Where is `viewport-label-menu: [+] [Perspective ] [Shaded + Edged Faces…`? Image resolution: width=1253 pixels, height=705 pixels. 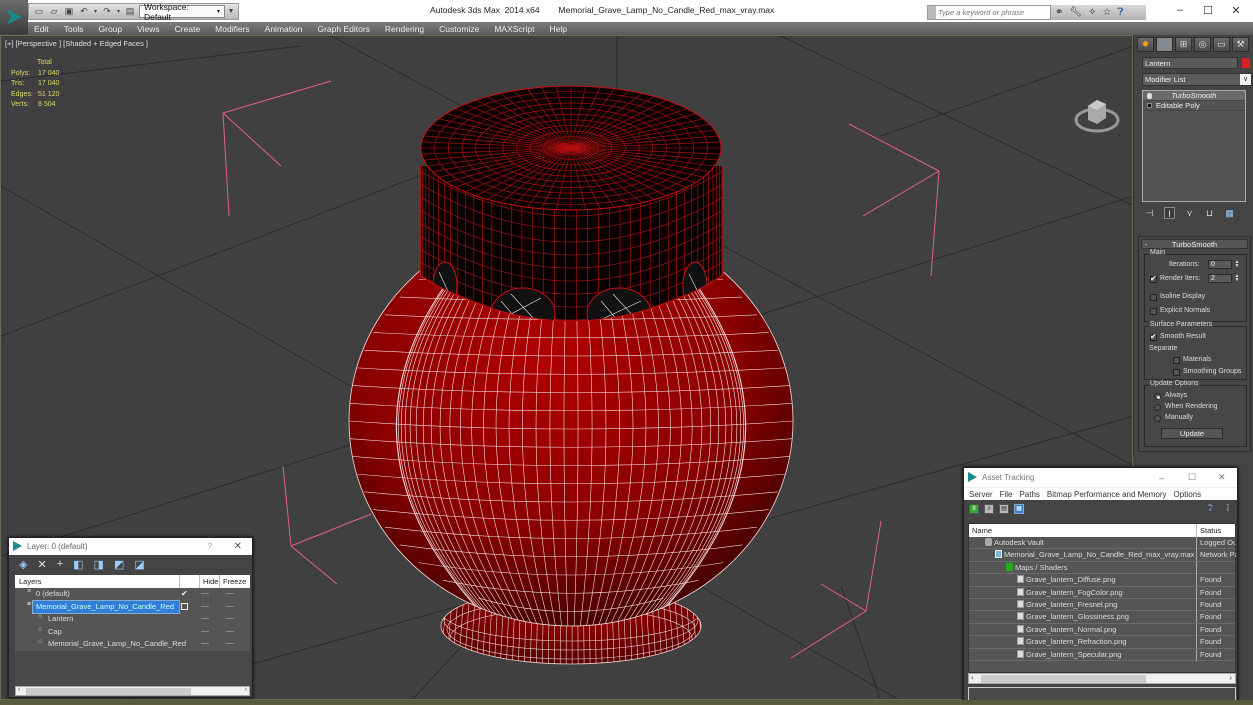
viewport-label-menu: [+] [Perspective ] [Shaded + Edged Faces… is located at coordinates (76, 43).